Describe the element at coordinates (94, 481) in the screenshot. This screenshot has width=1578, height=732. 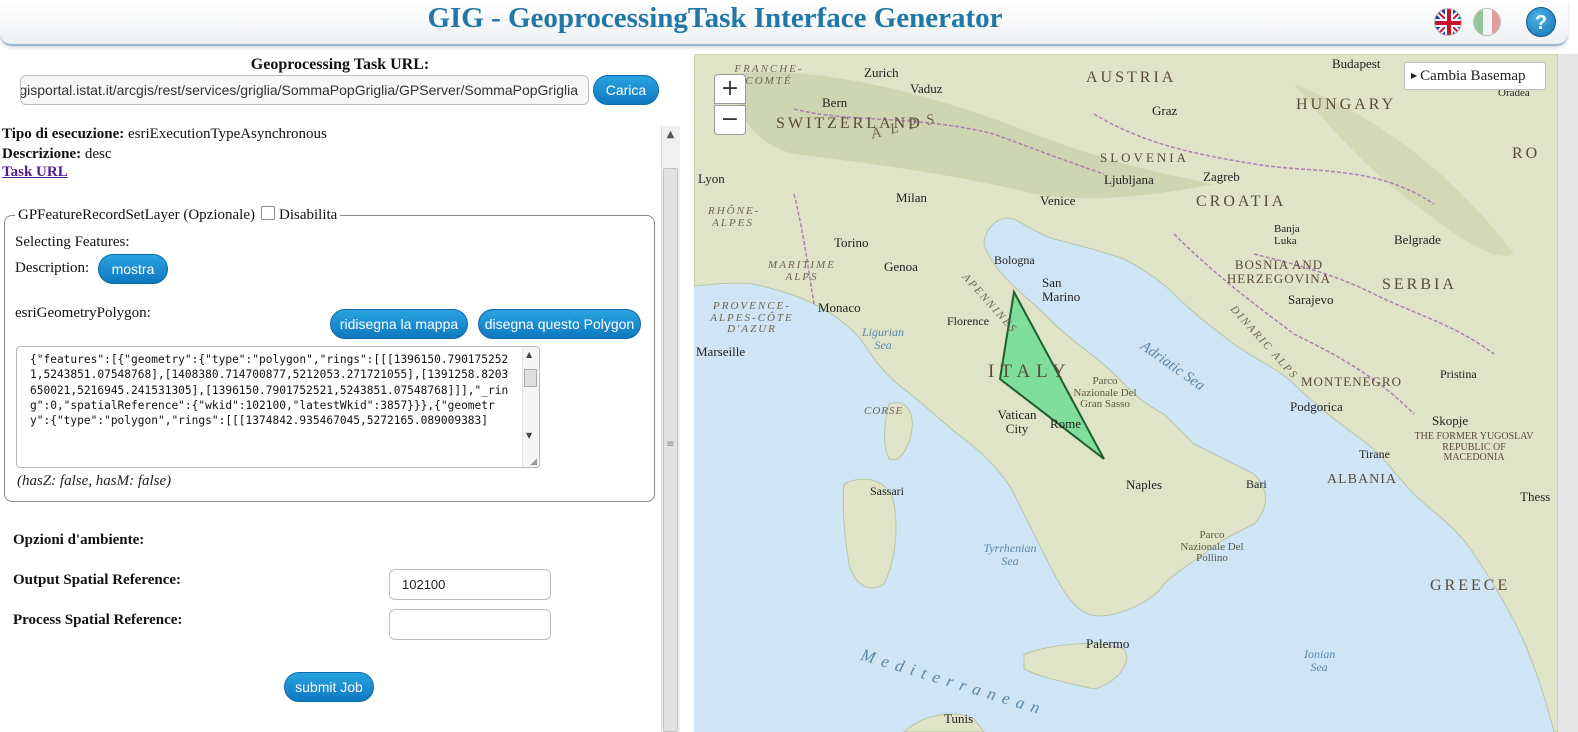
I see `hasz-hasm-text: (hasZ: false, hasM: false)` at that location.